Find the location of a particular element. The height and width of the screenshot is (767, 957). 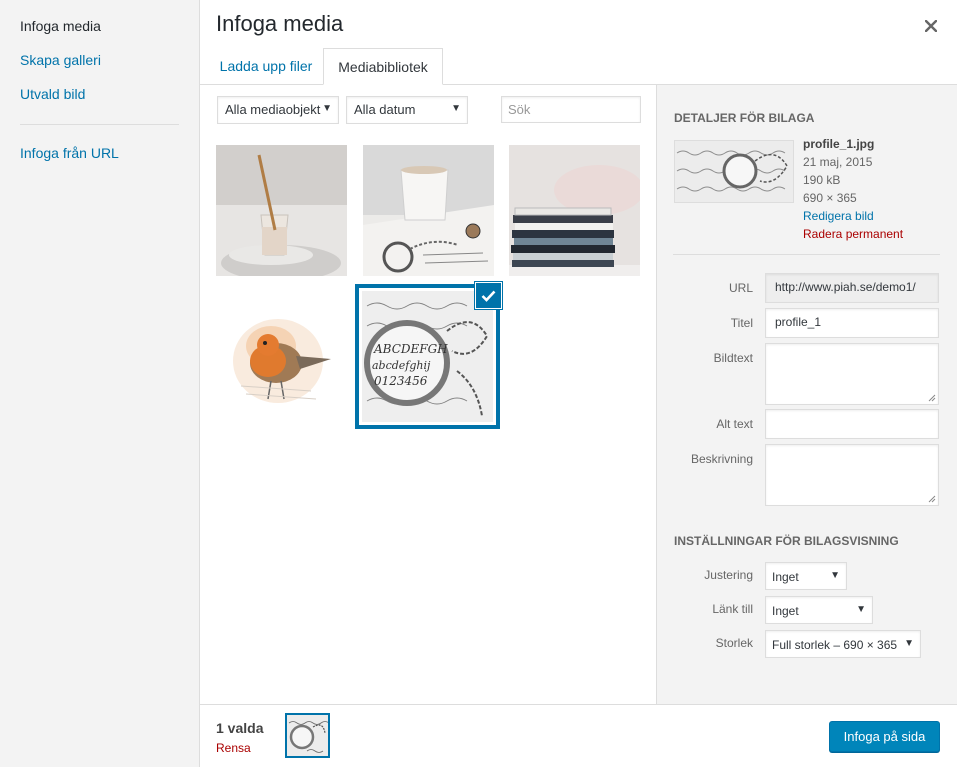

detail-thumbnail is located at coordinates (734, 171).